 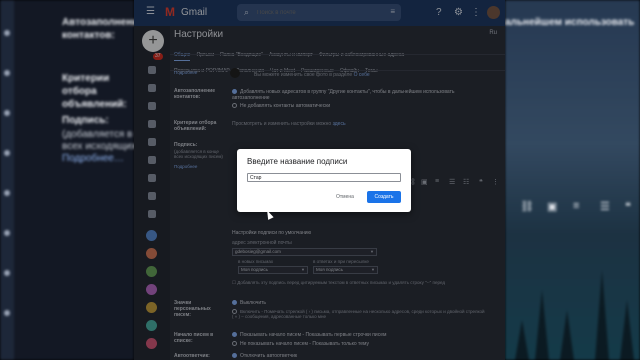 I want to click on format-icon: ≡, so click(x=576, y=206).